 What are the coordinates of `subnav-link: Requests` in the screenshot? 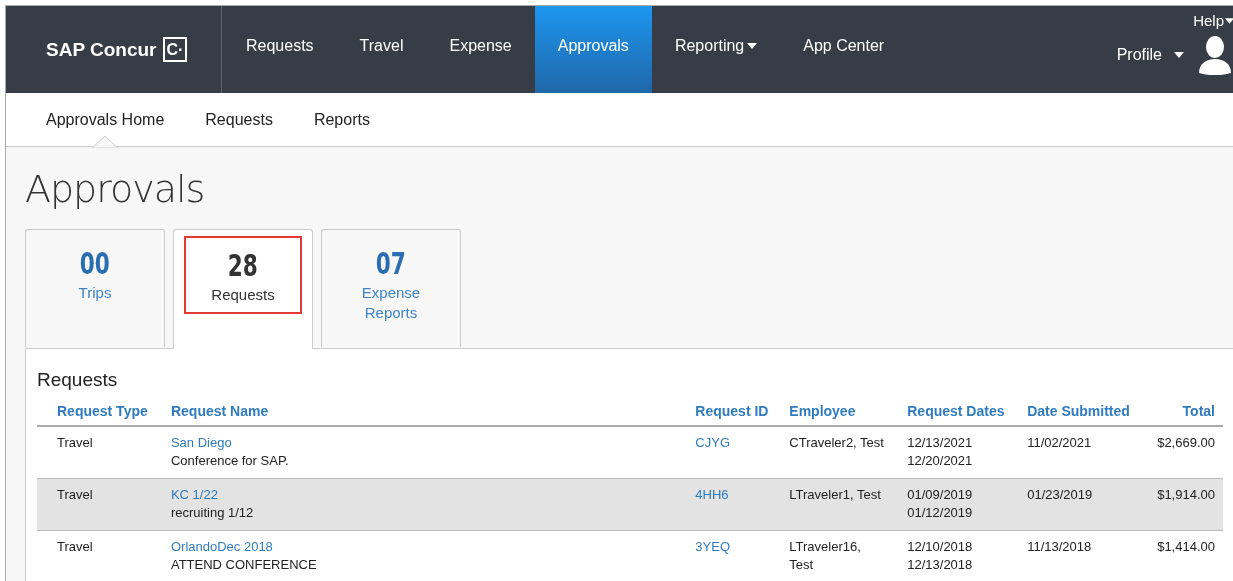 It's located at (239, 119).